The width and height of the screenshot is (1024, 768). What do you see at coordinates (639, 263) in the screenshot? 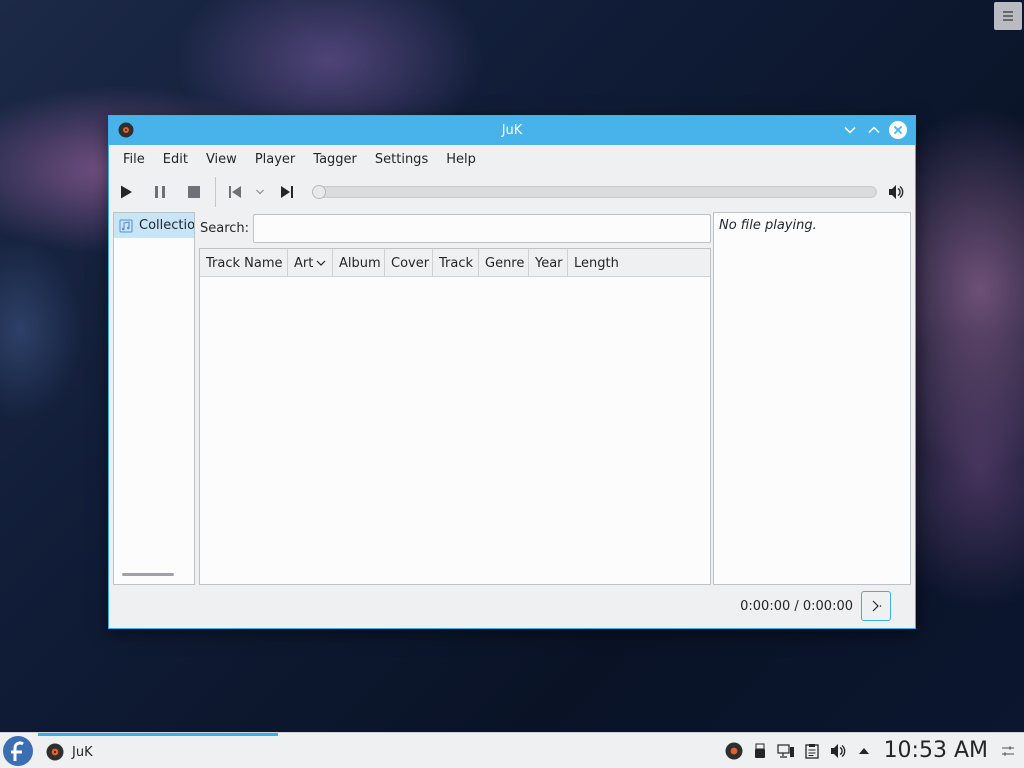
I see `column-header-length: Length` at bounding box center [639, 263].